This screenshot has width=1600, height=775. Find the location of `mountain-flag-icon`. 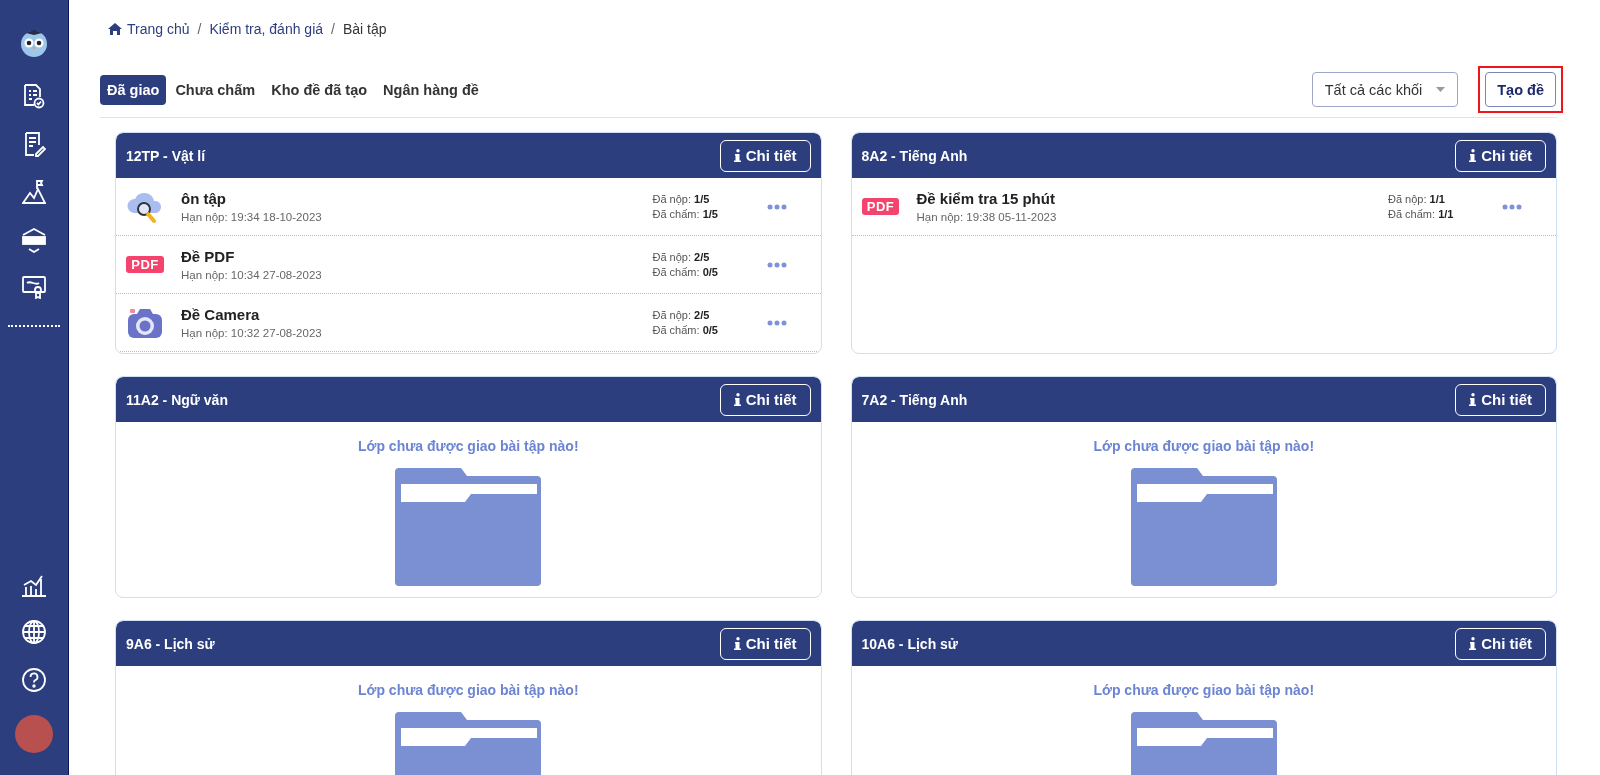

mountain-flag-icon is located at coordinates (34, 192).